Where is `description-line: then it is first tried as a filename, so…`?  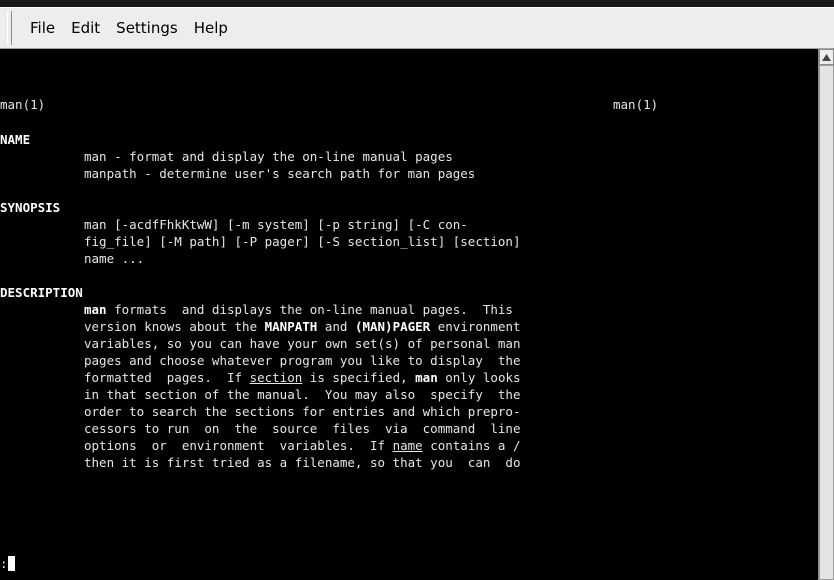
description-line: then it is first tried as a filename, so… is located at coordinates (302, 462).